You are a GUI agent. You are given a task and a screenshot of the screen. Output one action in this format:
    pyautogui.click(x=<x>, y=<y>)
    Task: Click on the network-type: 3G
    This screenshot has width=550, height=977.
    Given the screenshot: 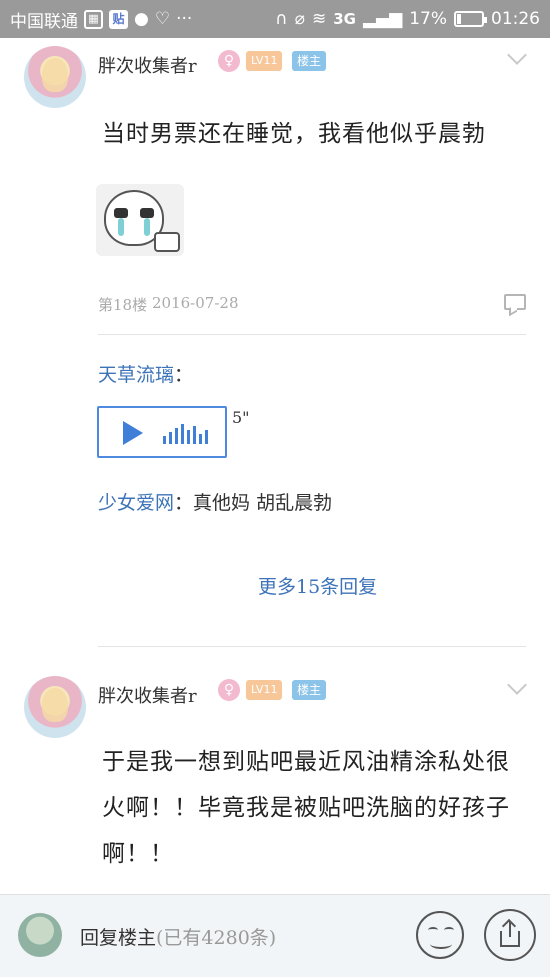 What is the action you would take?
    pyautogui.click(x=344, y=19)
    